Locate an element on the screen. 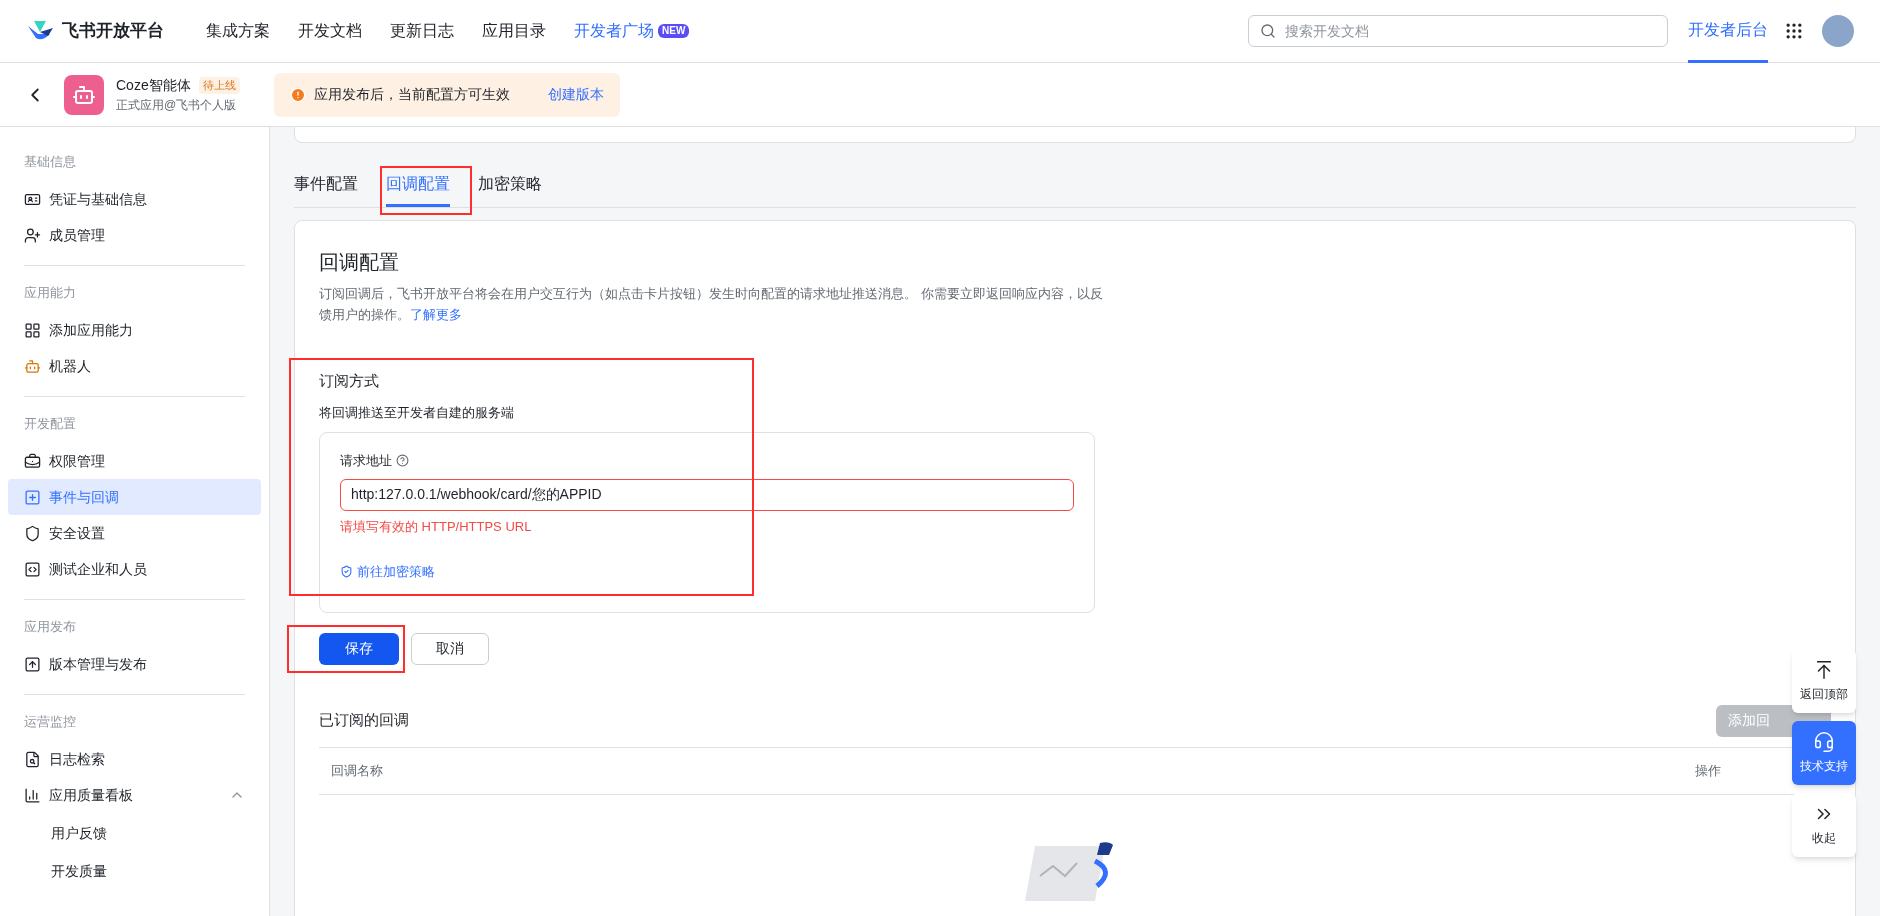  tab: 事件配置 is located at coordinates (326, 189).